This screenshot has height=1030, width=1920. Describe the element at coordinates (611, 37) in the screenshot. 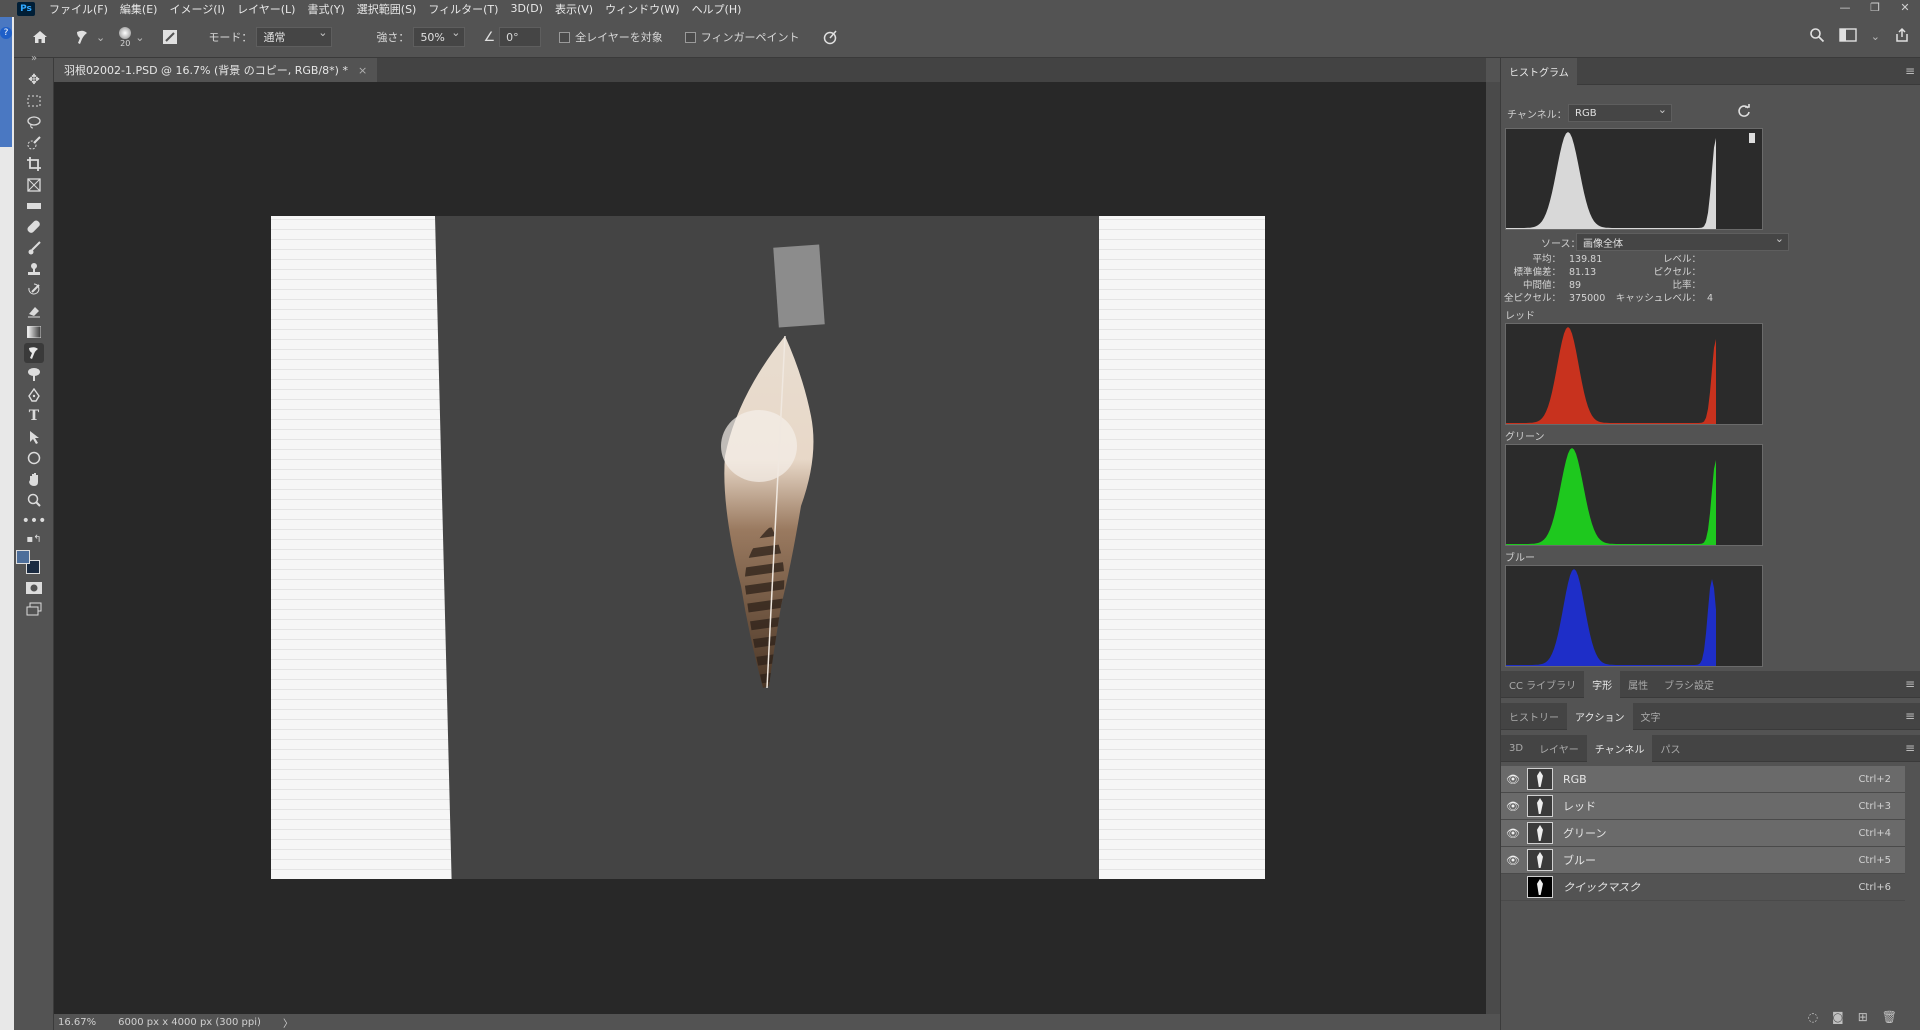

I see `all-layers-checkbox: 全レイヤーを対象` at that location.